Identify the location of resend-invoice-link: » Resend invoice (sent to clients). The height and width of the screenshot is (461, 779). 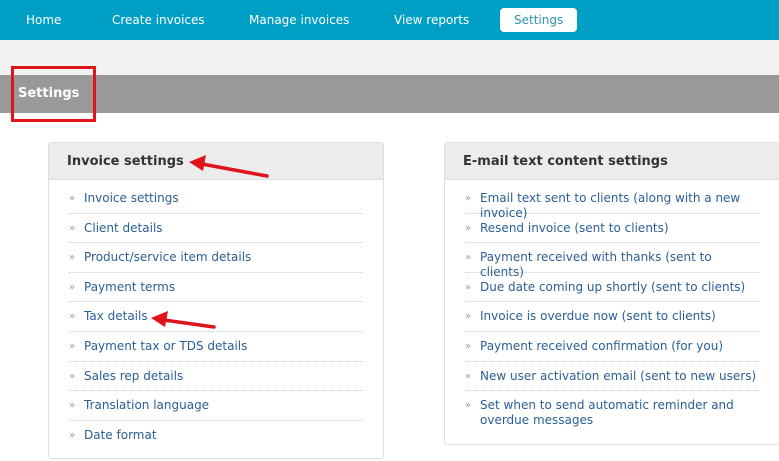
(612, 229).